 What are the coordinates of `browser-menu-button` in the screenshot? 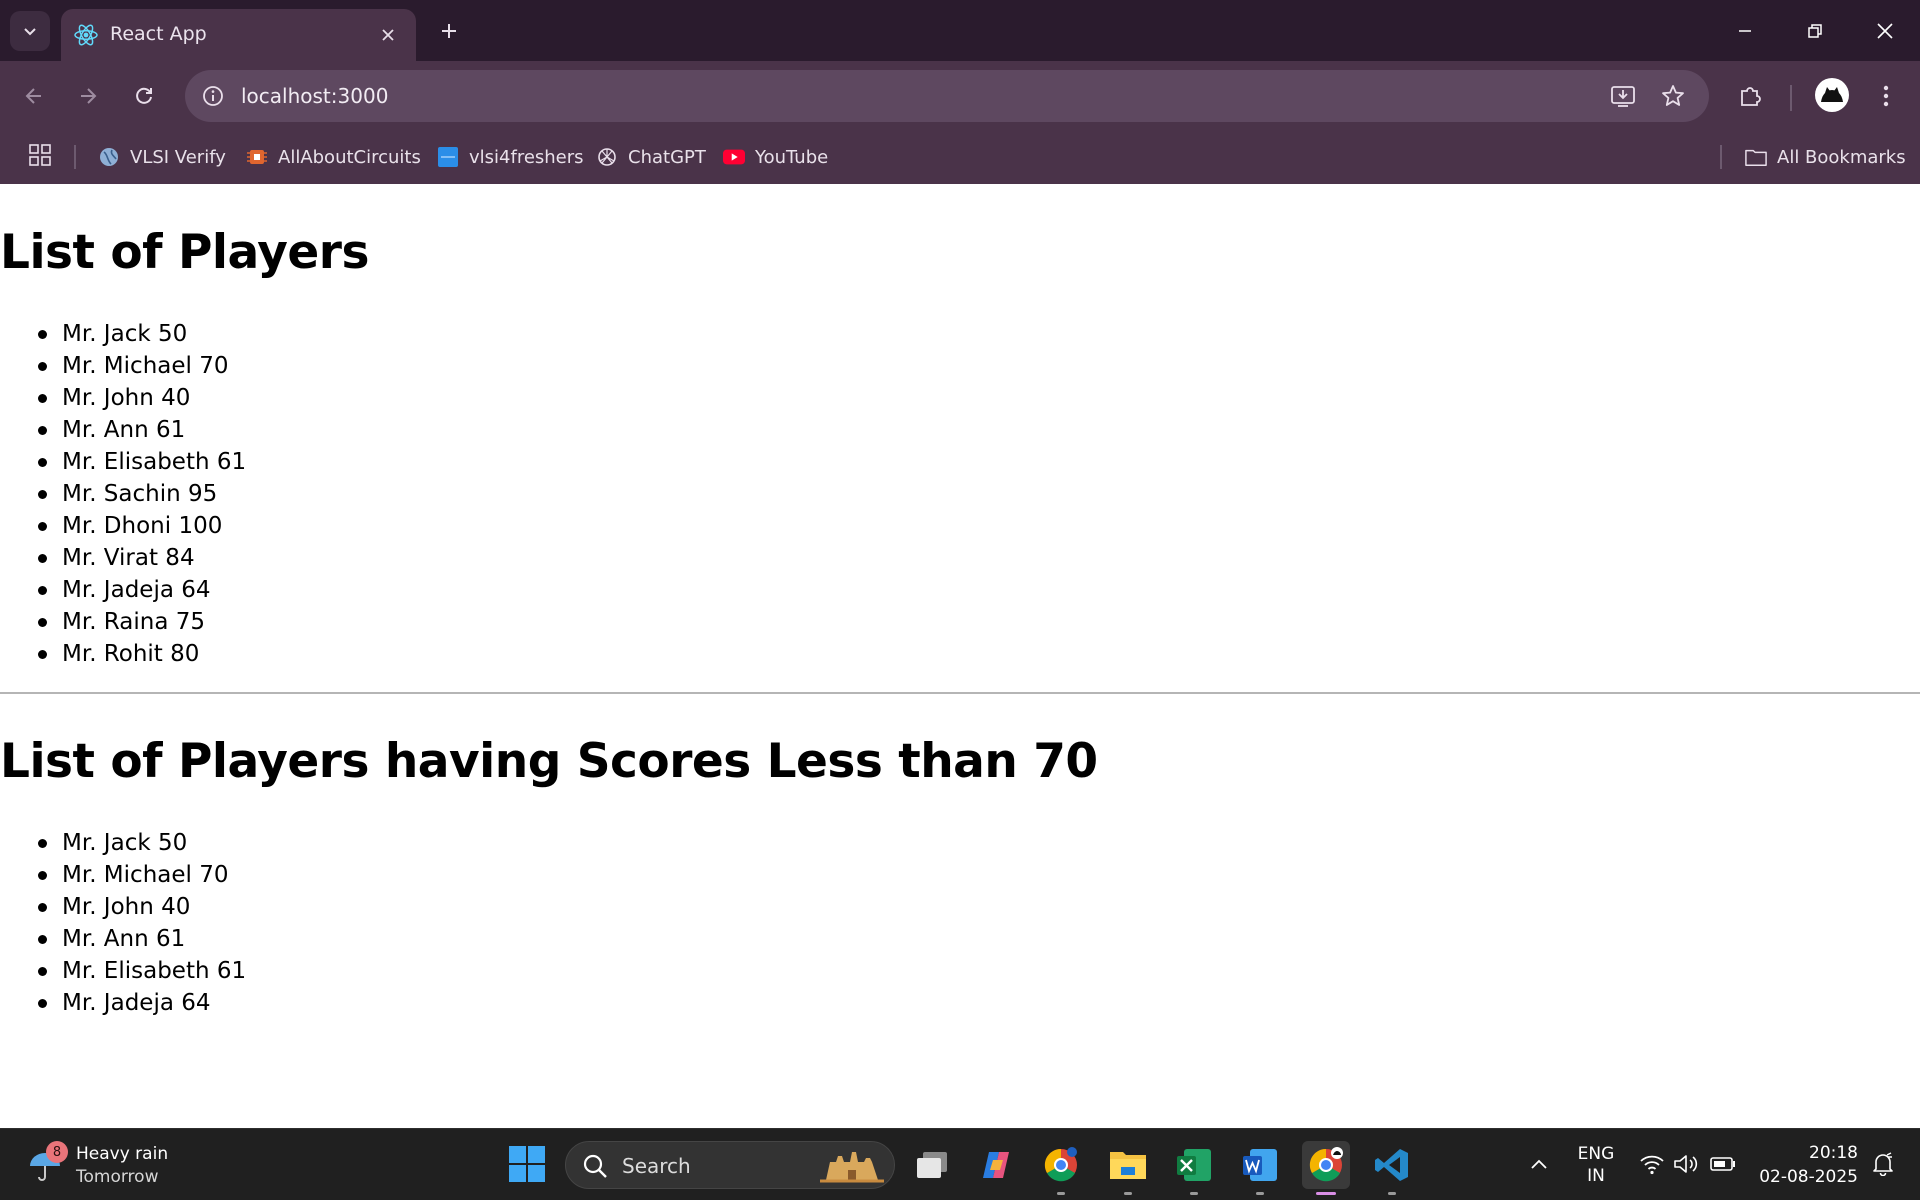 It's located at (1886, 96).